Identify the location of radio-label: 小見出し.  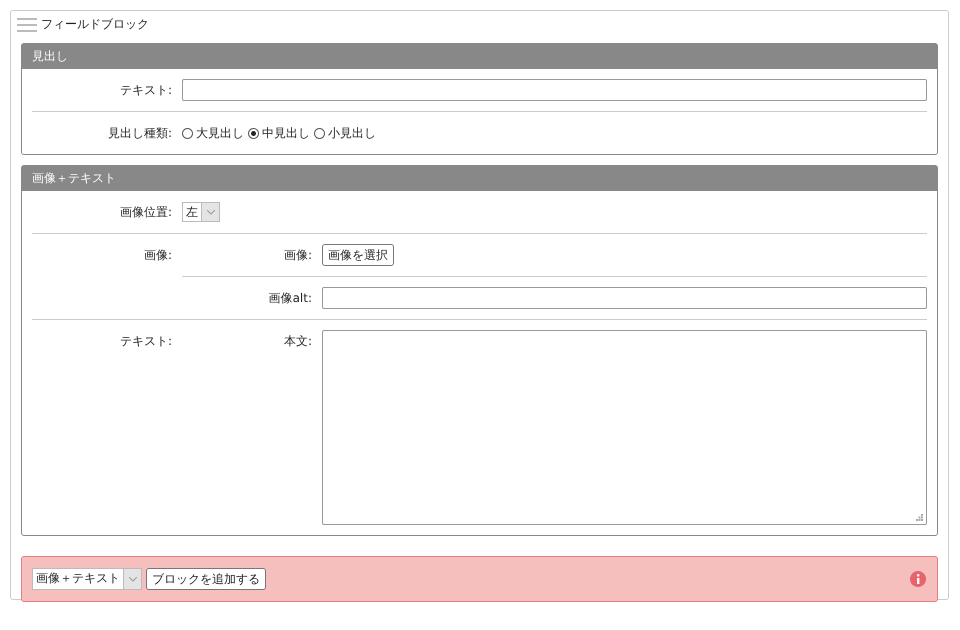
(352, 133).